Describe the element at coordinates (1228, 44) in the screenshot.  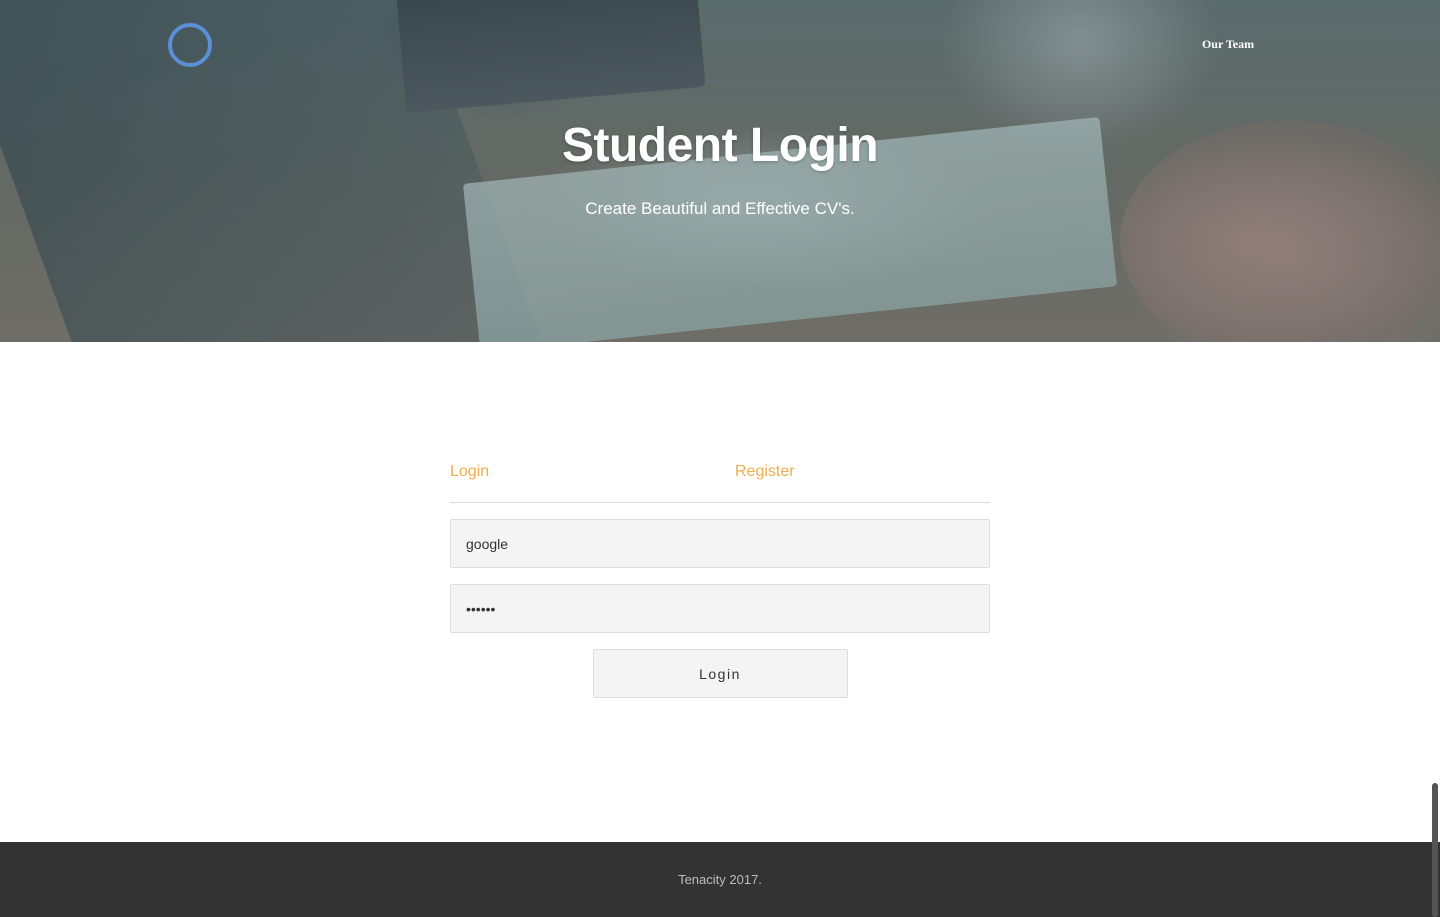
I see `nav-our-team-link: Our Team` at that location.